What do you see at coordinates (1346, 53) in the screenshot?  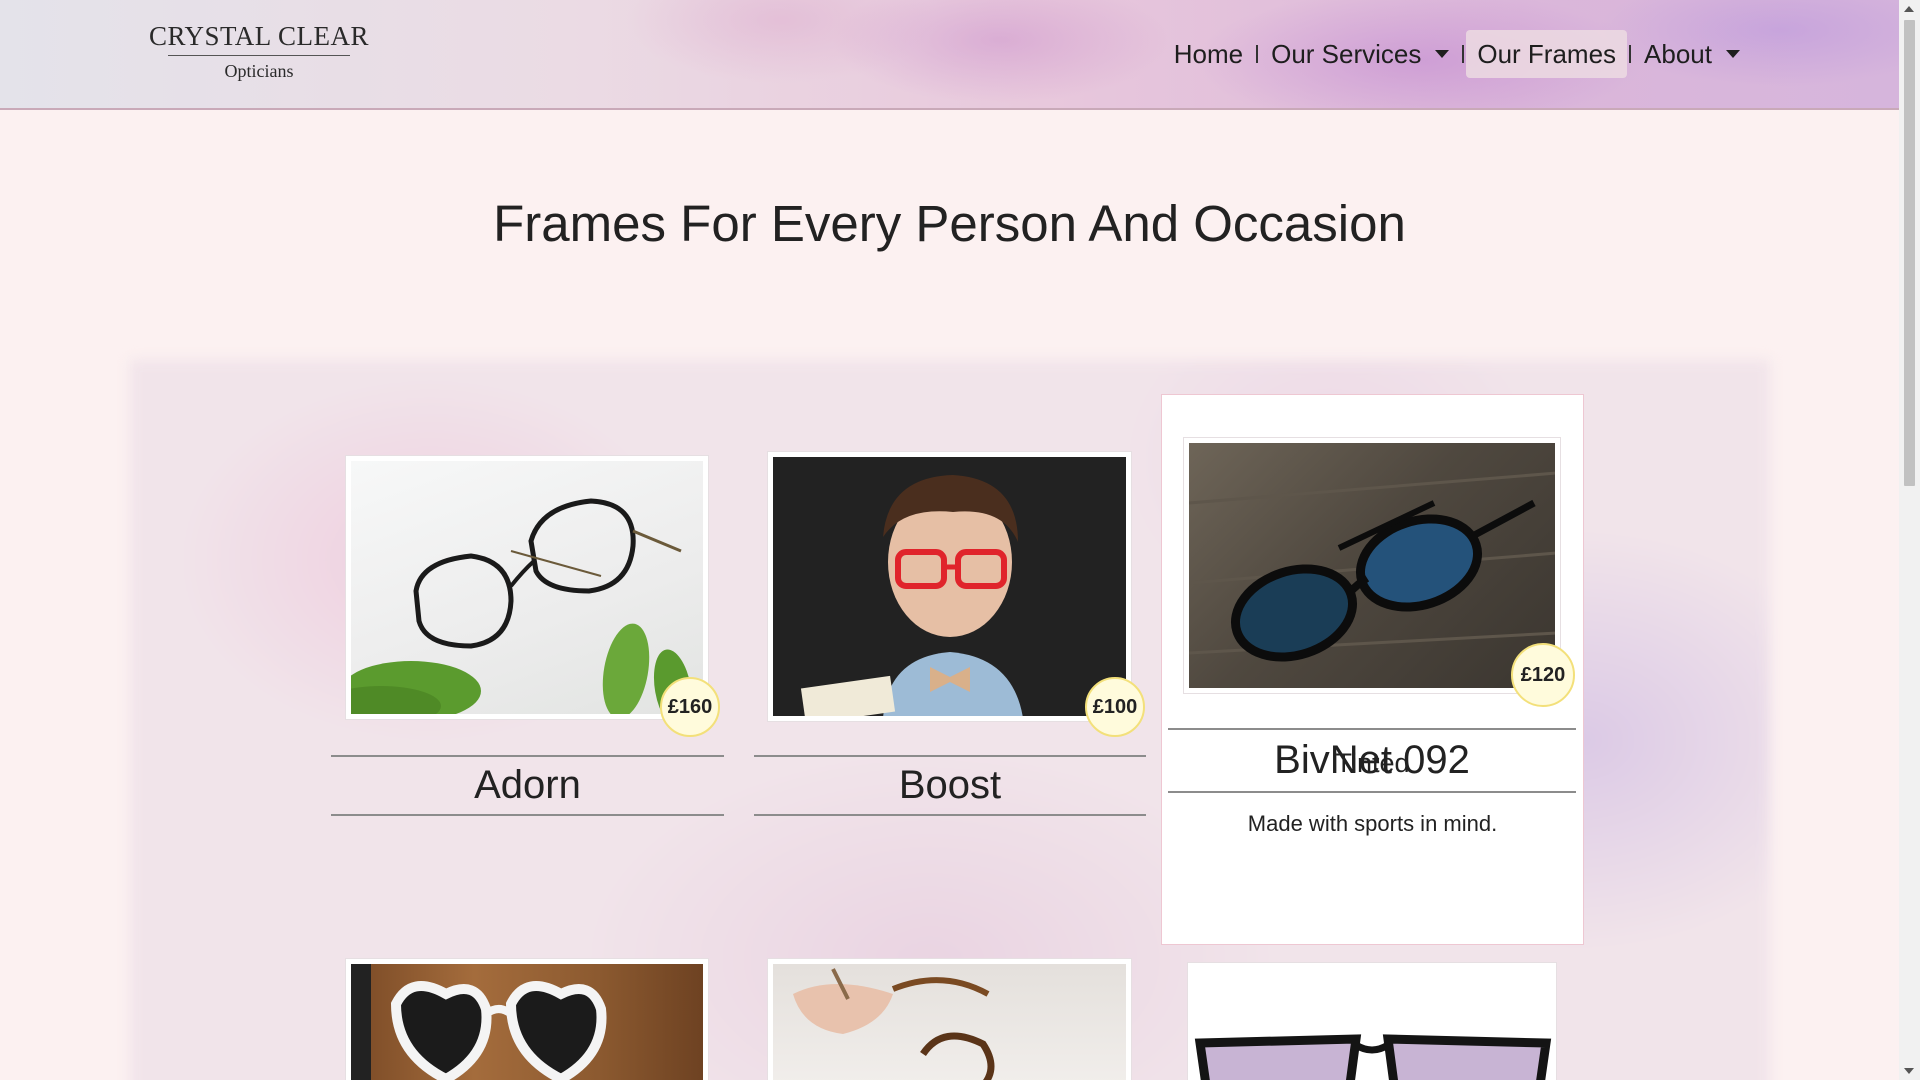 I see `nav-our-services-label: Our Services` at bounding box center [1346, 53].